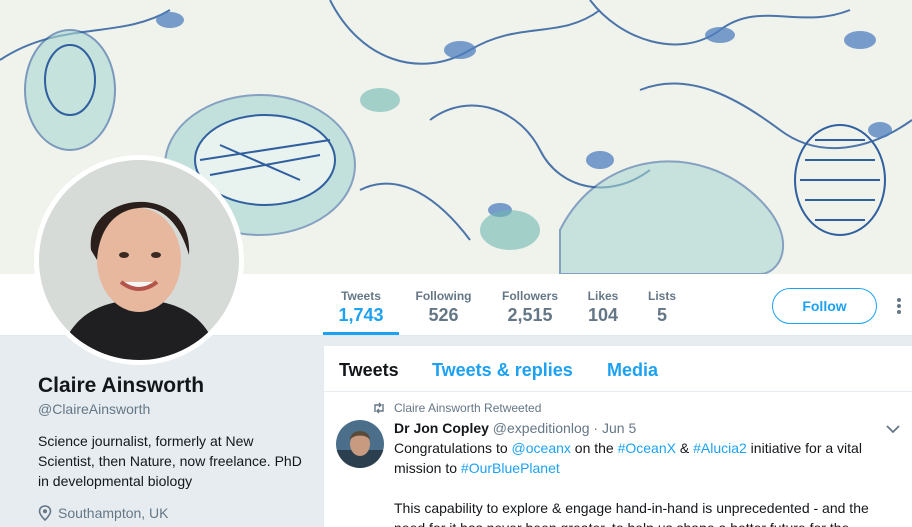 Image resolution: width=912 pixels, height=527 pixels. What do you see at coordinates (530, 304) in the screenshot?
I see `stat-followers: Followers 2,515` at bounding box center [530, 304].